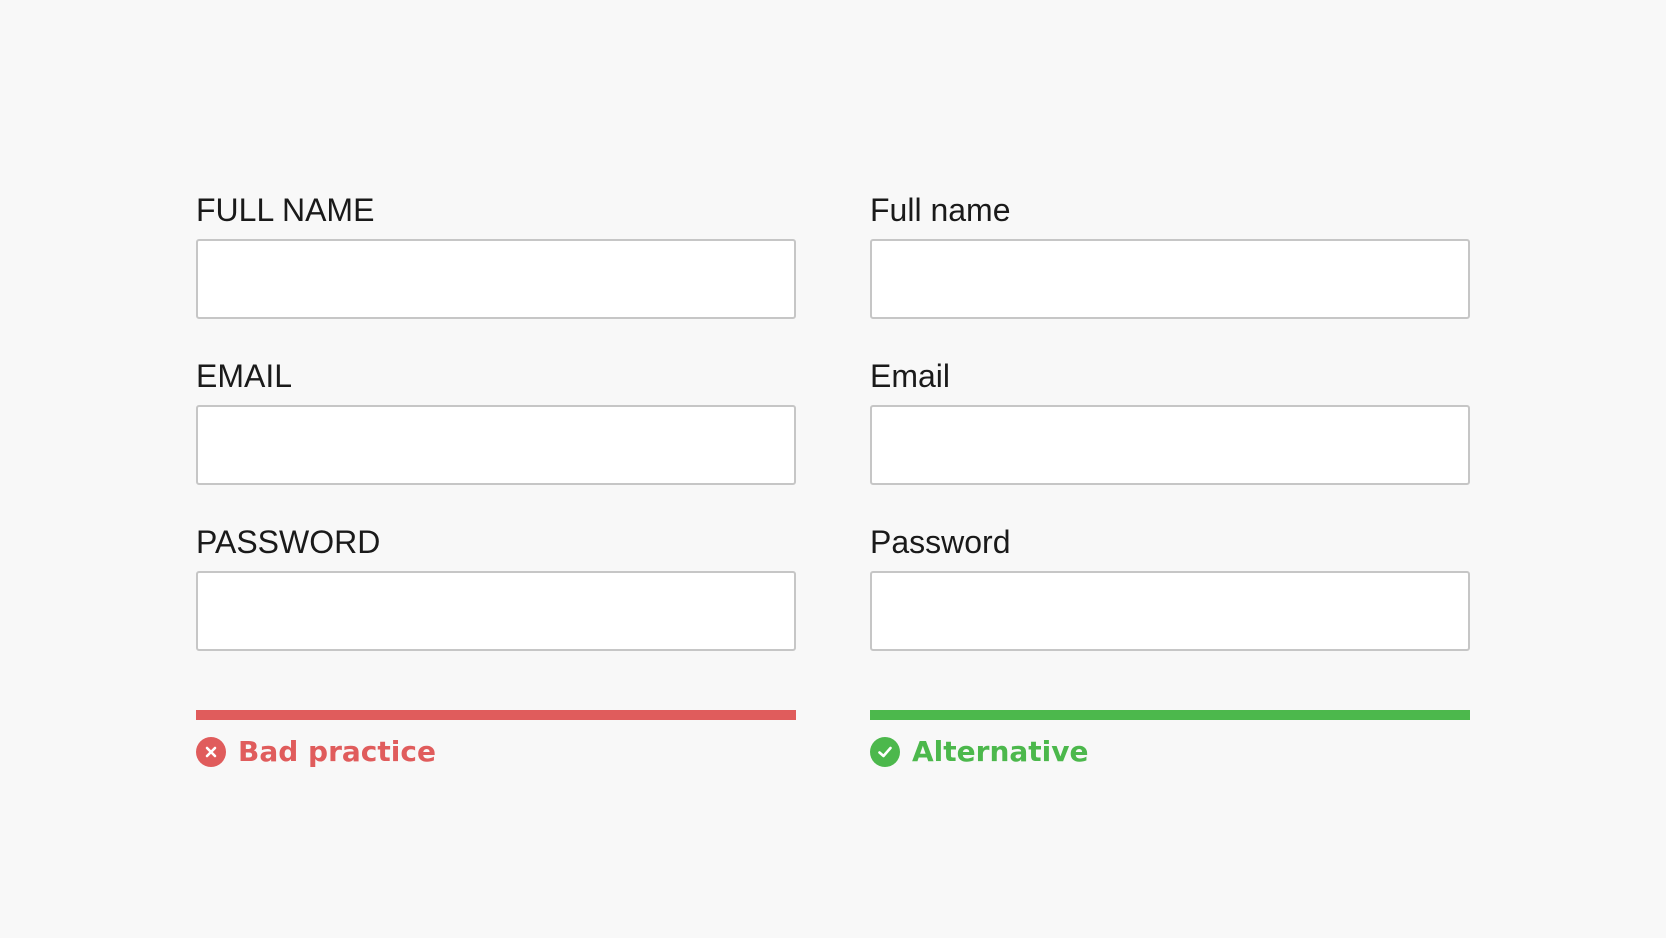  I want to click on alternative-label: Alternative, so click(1000, 751).